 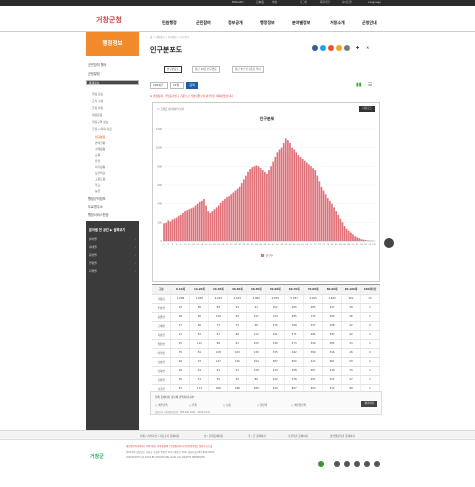 I want to click on scroll-top-button, so click(x=389, y=243).